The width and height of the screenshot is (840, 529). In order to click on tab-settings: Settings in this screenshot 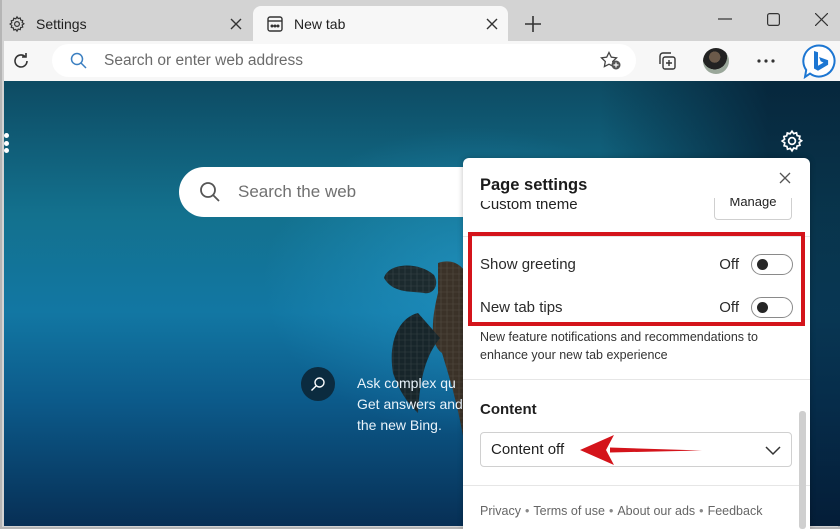, I will do `click(128, 23)`.